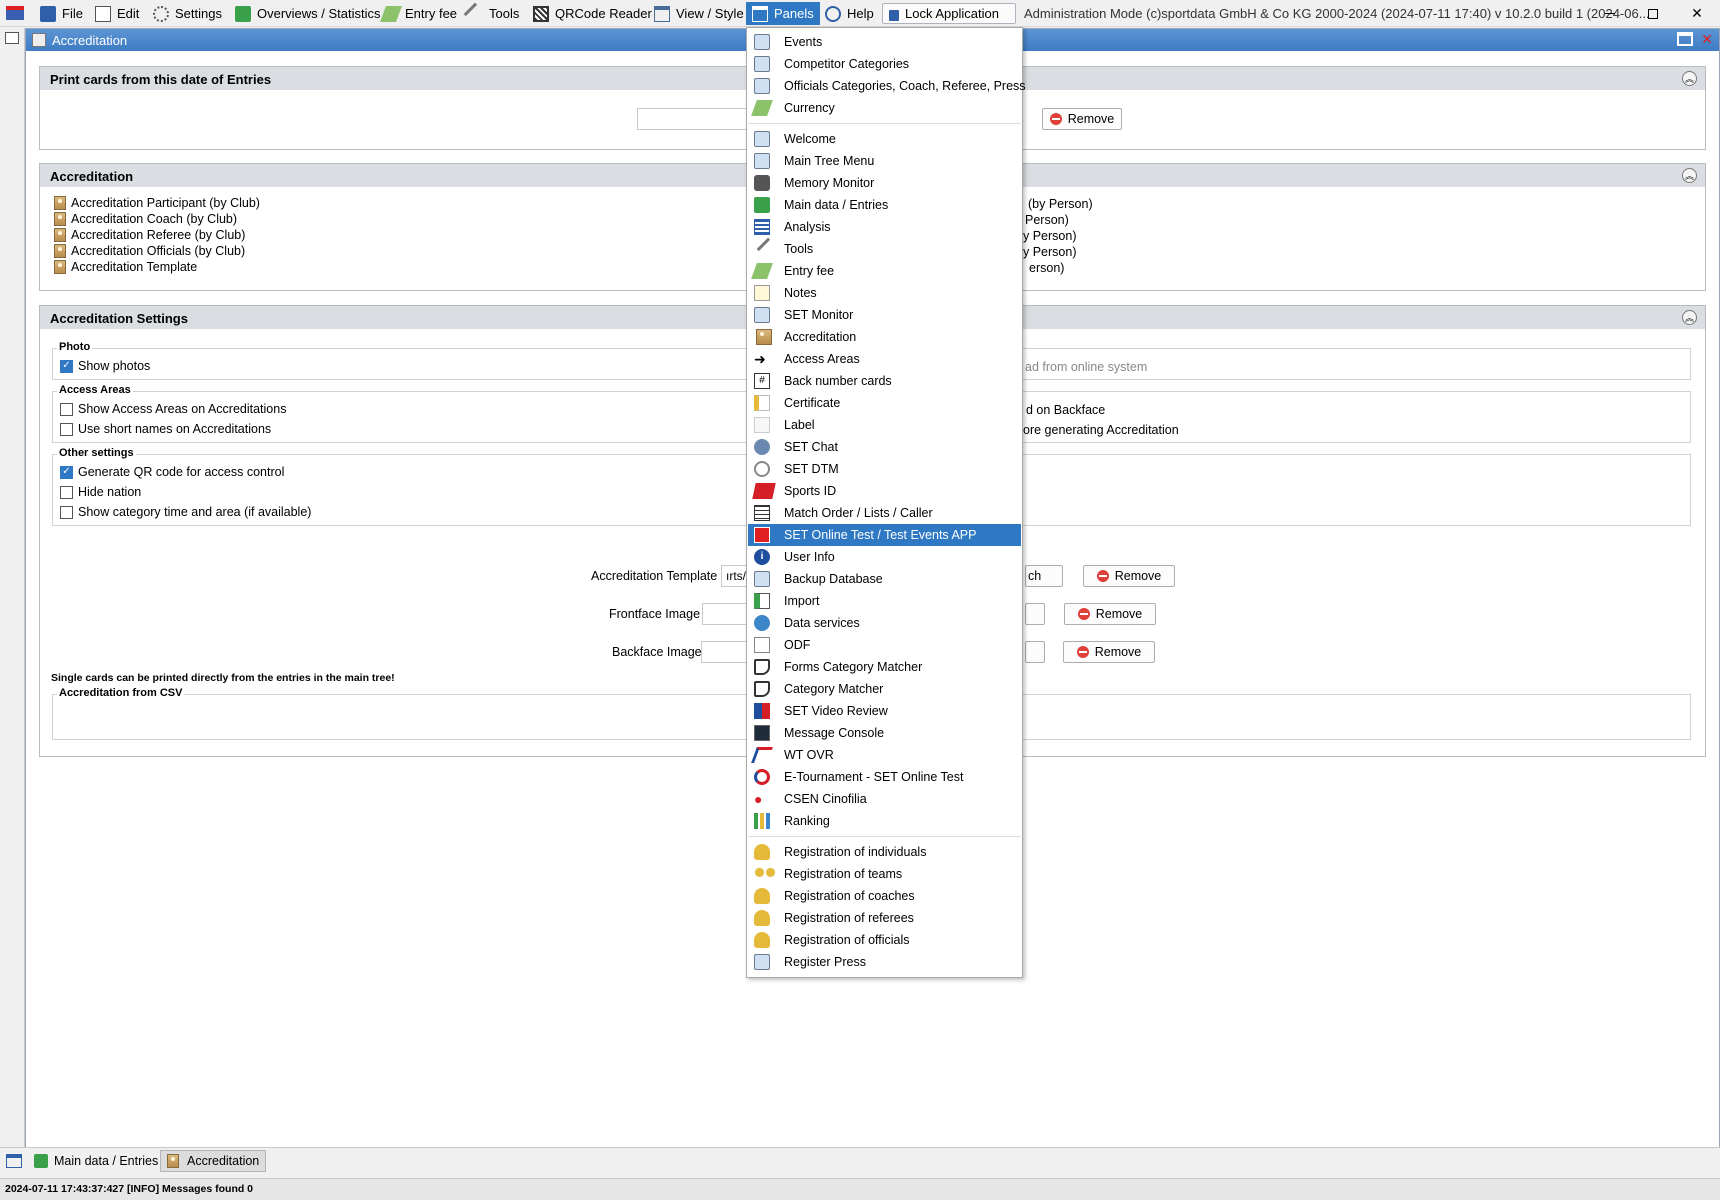  What do you see at coordinates (783, 13) in the screenshot?
I see `menu-panels: Panels` at bounding box center [783, 13].